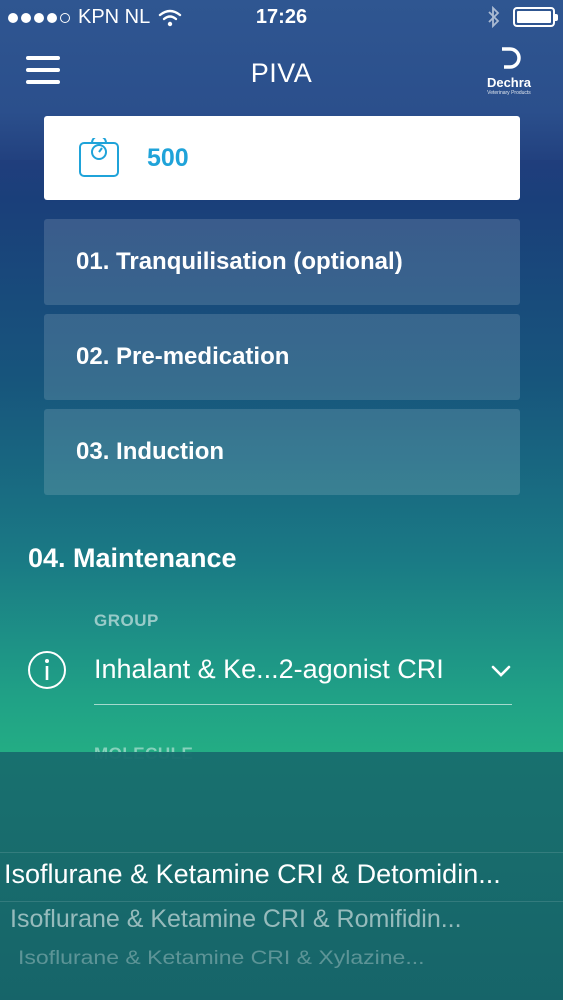 This screenshot has height=1000, width=563. I want to click on group-label: GROUP, so click(126, 620).